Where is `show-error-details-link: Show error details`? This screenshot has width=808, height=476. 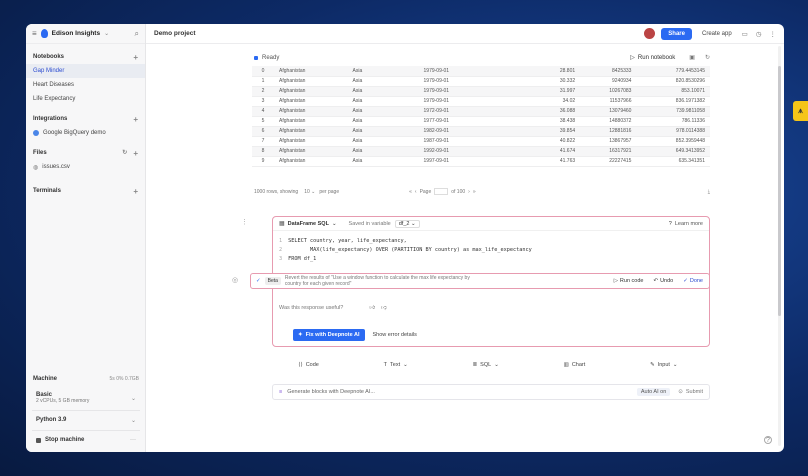
show-error-details-link: Show error details is located at coordinates (395, 335).